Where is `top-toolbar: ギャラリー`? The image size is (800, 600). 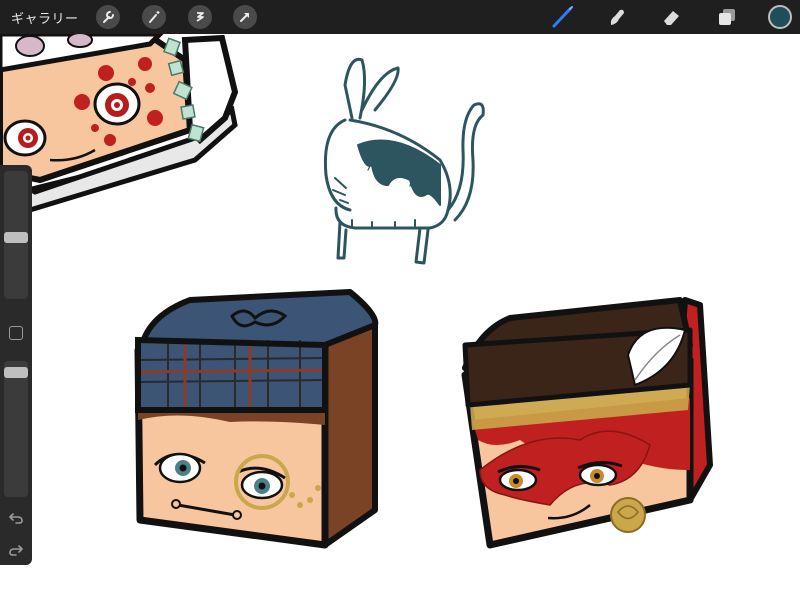
top-toolbar: ギャラリー is located at coordinates (400, 17).